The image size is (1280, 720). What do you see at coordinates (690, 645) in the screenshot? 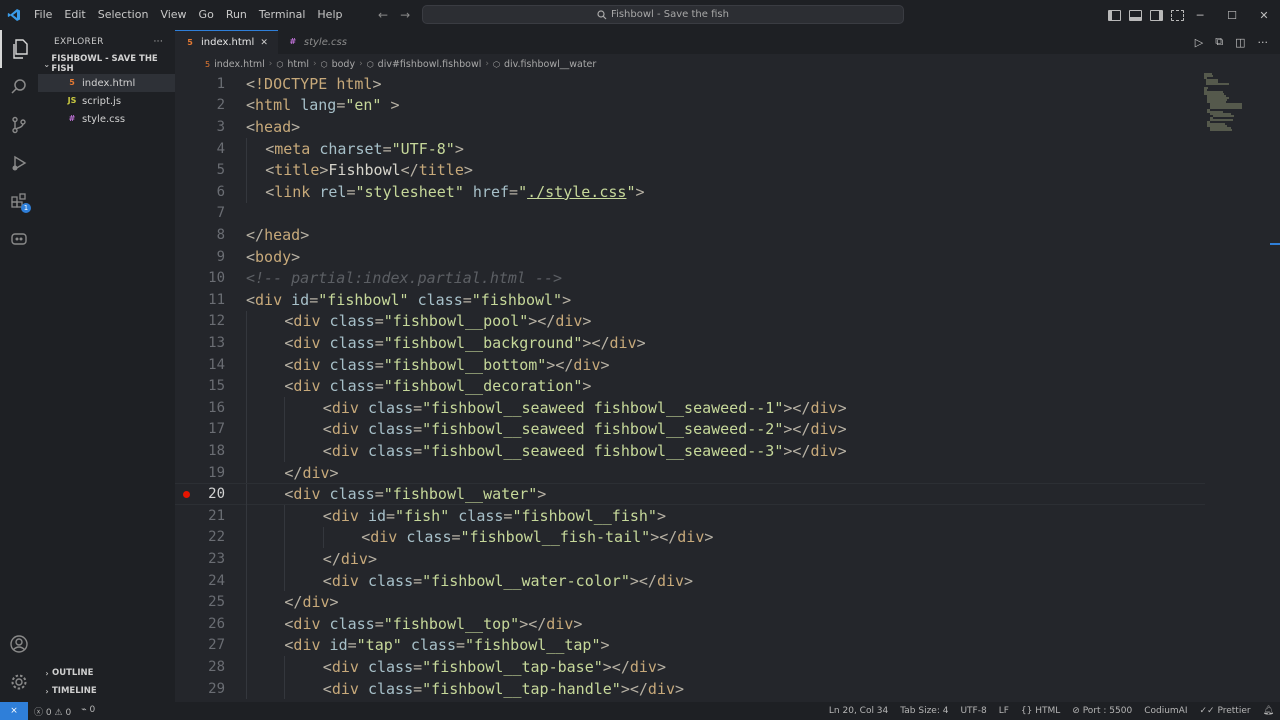
I see `code-line: 27 <div id="tap" class="fishbowl__tap">` at bounding box center [690, 645].